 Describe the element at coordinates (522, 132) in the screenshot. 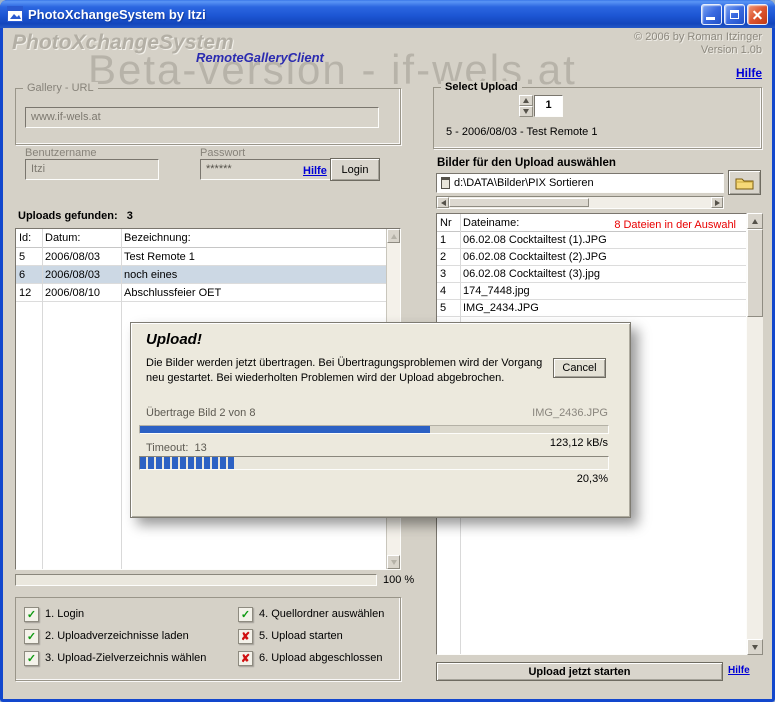

I see `selected-upload-text: 5 - 2006/08/03 - Test Remote 1` at that location.